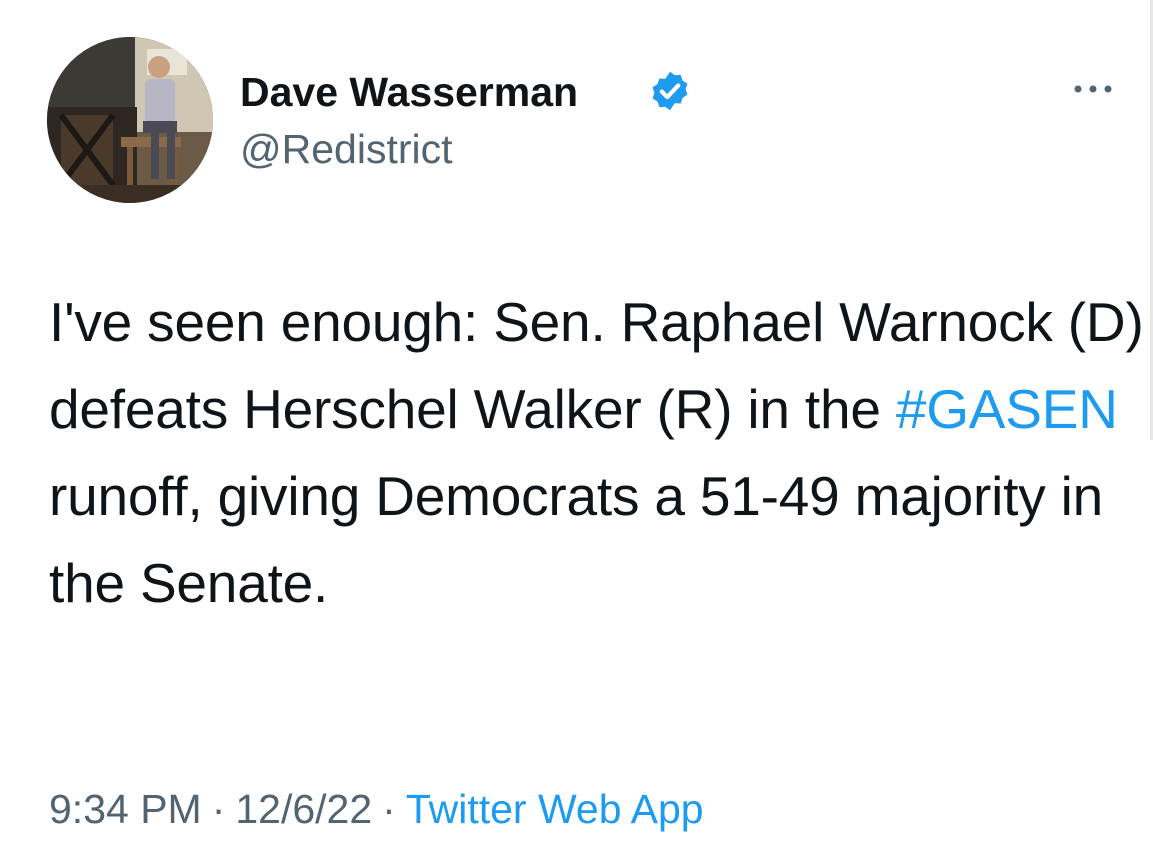 The height and width of the screenshot is (851, 1153). I want to click on author-display-name: Dave Wasserman, so click(409, 92).